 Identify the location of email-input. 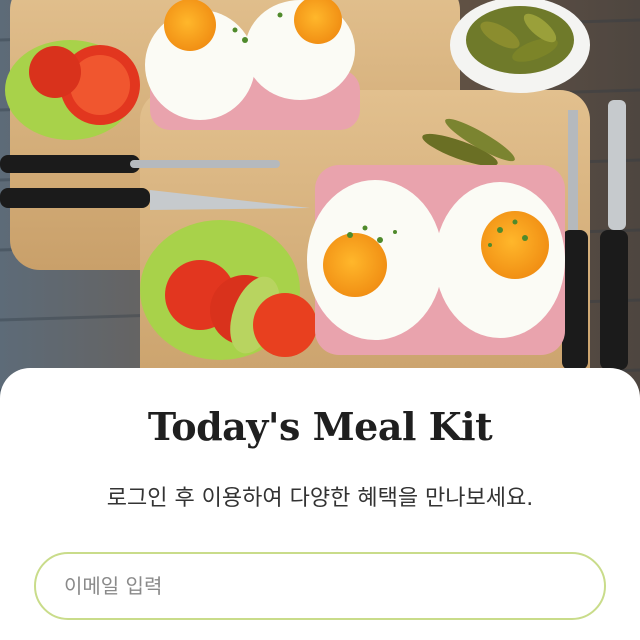
(320, 586).